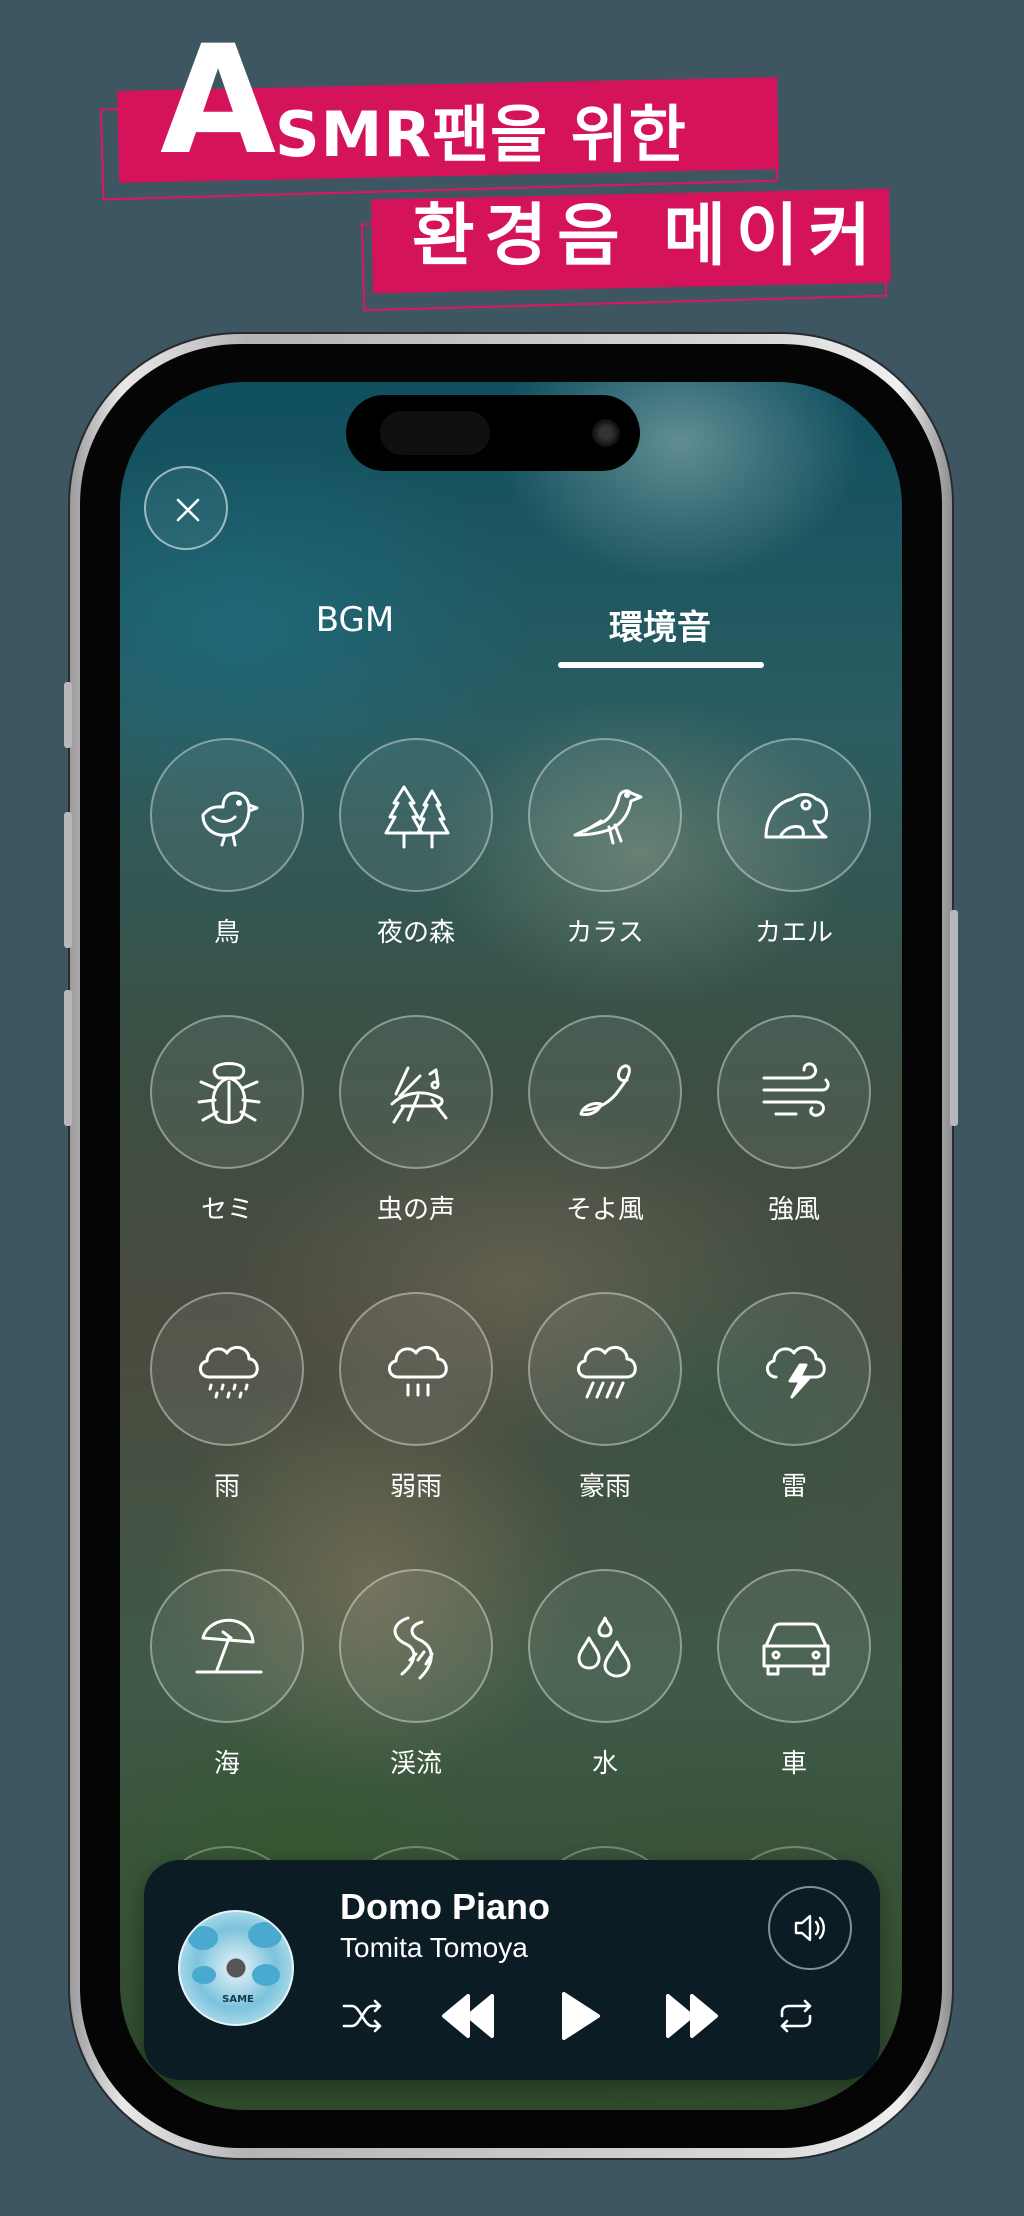  What do you see at coordinates (605, 933) in the screenshot?
I see `sound-label: カラス` at bounding box center [605, 933].